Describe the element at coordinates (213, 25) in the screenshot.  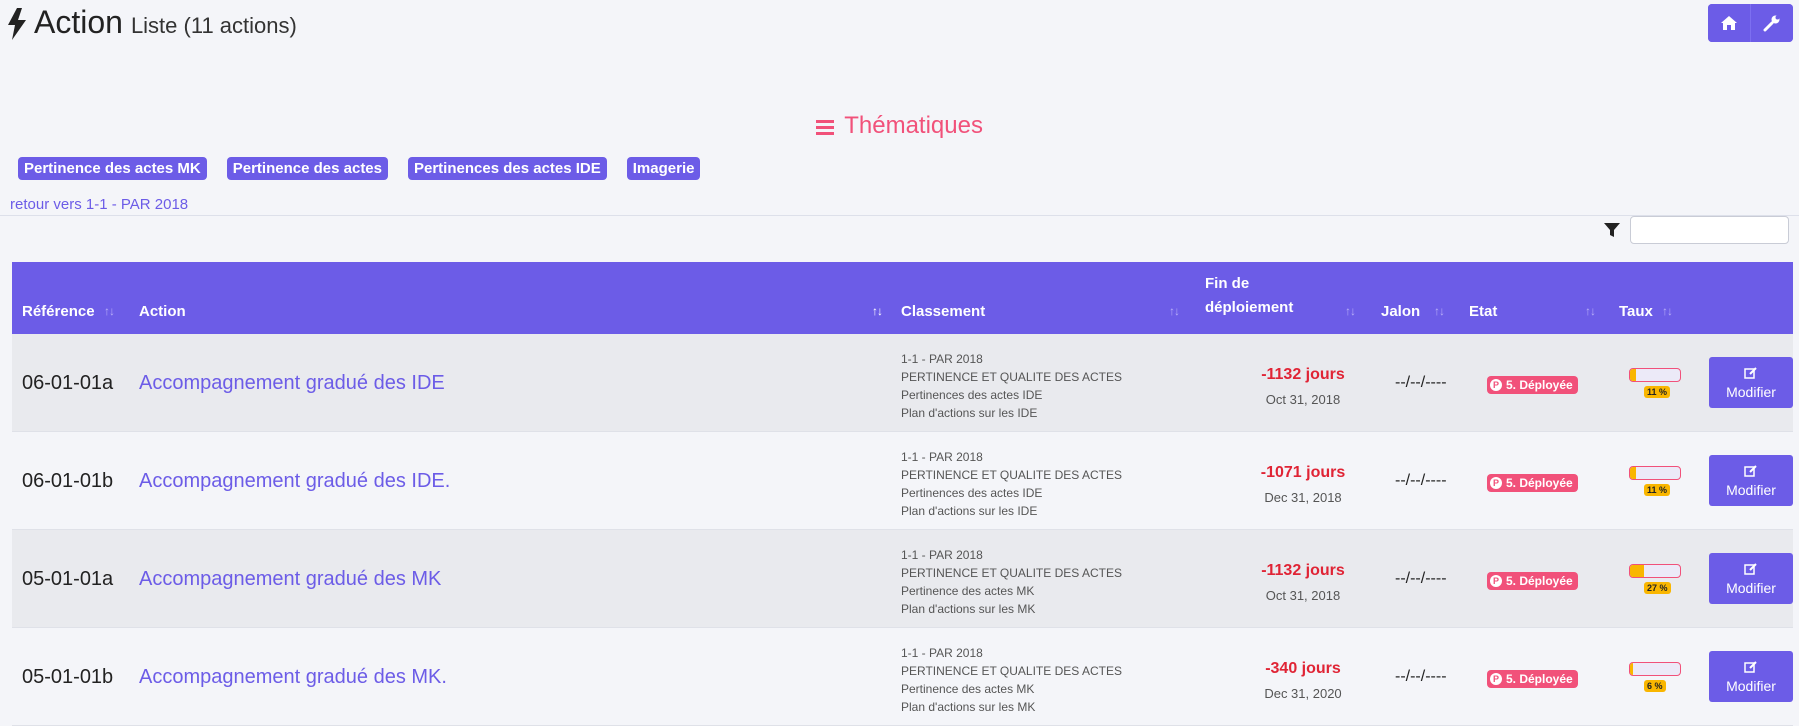
I see `page-subtitle: Liste (11 actions)` at that location.